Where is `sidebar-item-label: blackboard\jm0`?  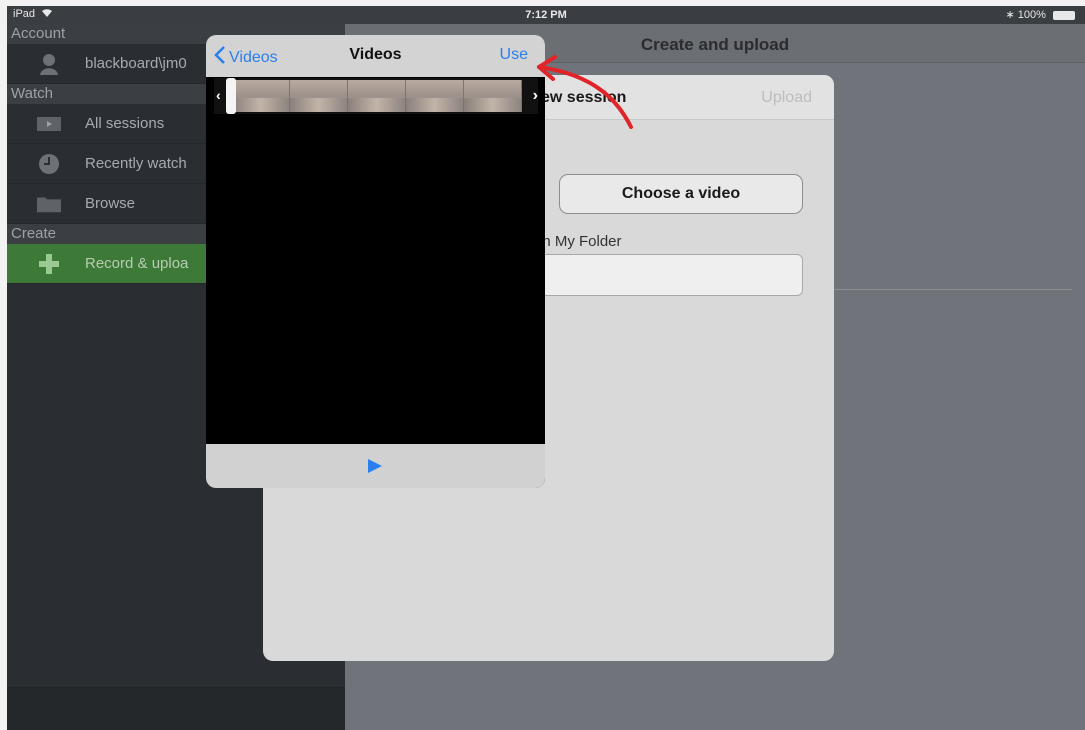 sidebar-item-label: blackboard\jm0 is located at coordinates (136, 63).